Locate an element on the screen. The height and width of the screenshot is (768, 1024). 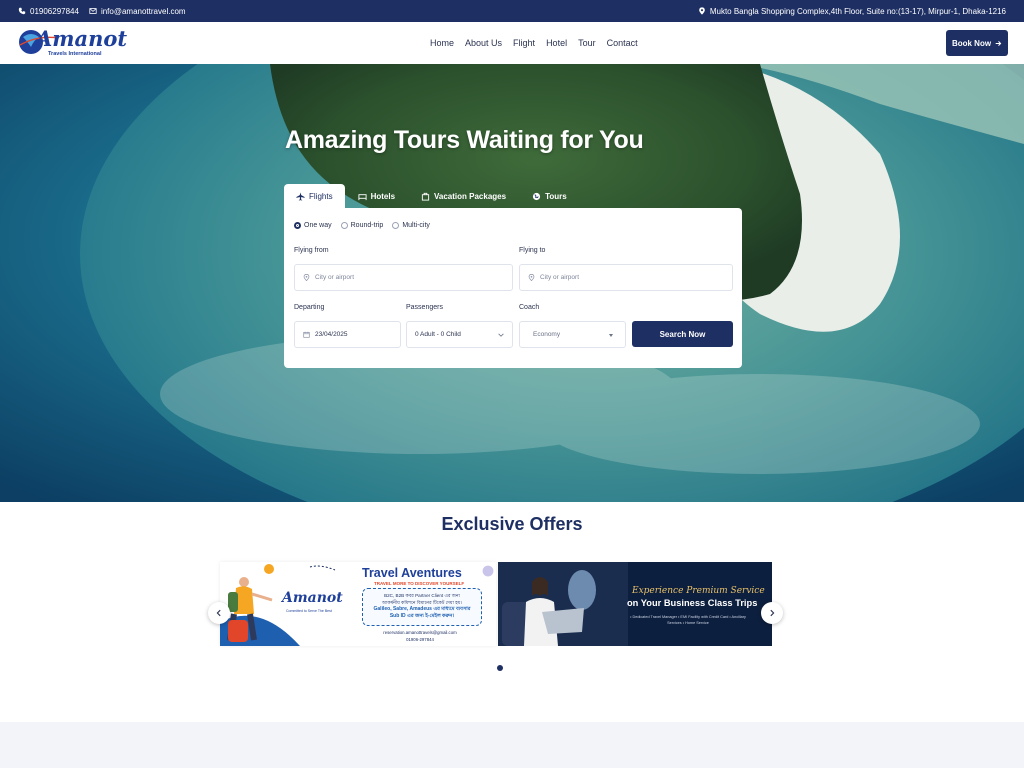
book-now-button: Book Now is located at coordinates (977, 43).